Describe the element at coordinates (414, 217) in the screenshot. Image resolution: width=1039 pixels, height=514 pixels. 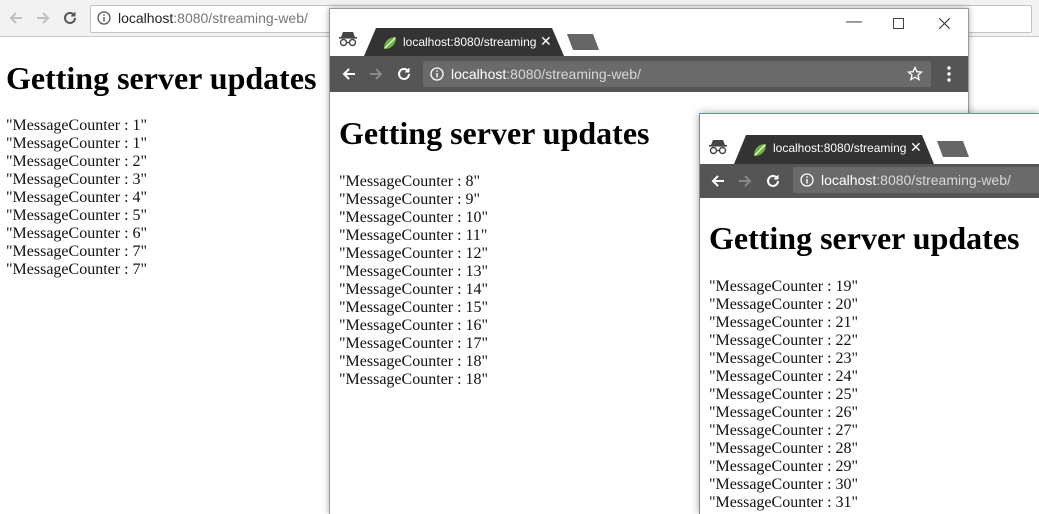
I see `message-line: "MessageCounter : 10"` at that location.